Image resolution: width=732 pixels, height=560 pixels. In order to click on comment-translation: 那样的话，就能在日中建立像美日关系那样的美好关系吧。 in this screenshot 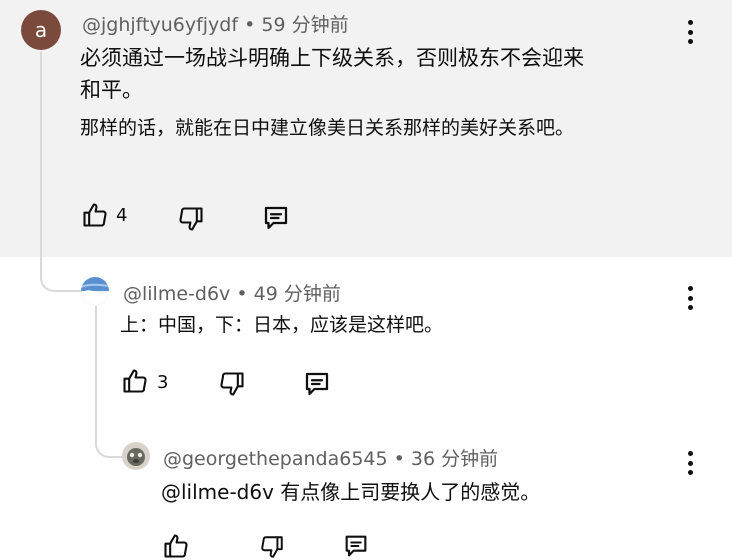, I will do `click(327, 128)`.